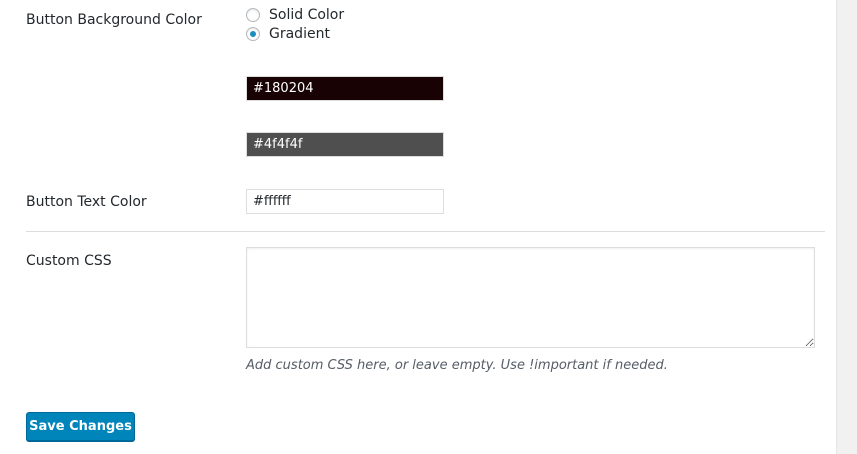  What do you see at coordinates (114, 20) in the screenshot?
I see `button-background-color-label: Button Background Color` at bounding box center [114, 20].